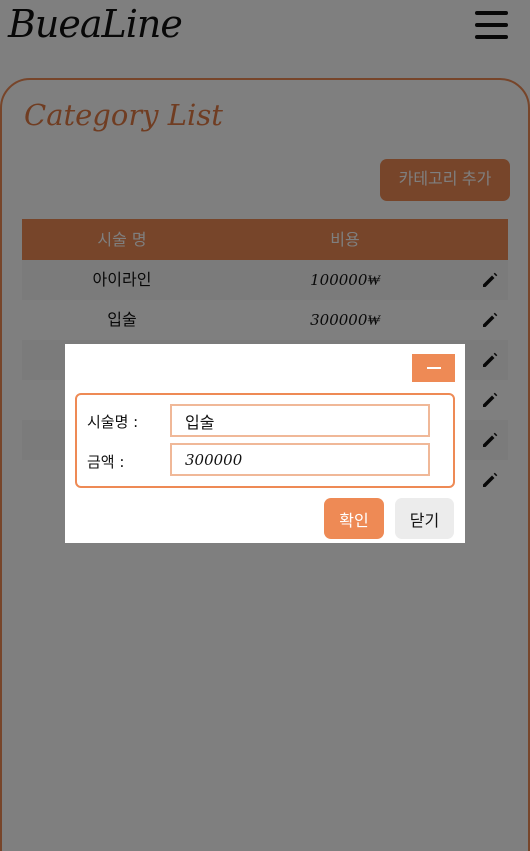 Image resolution: width=530 pixels, height=851 pixels. I want to click on minimize-button, so click(433, 368).